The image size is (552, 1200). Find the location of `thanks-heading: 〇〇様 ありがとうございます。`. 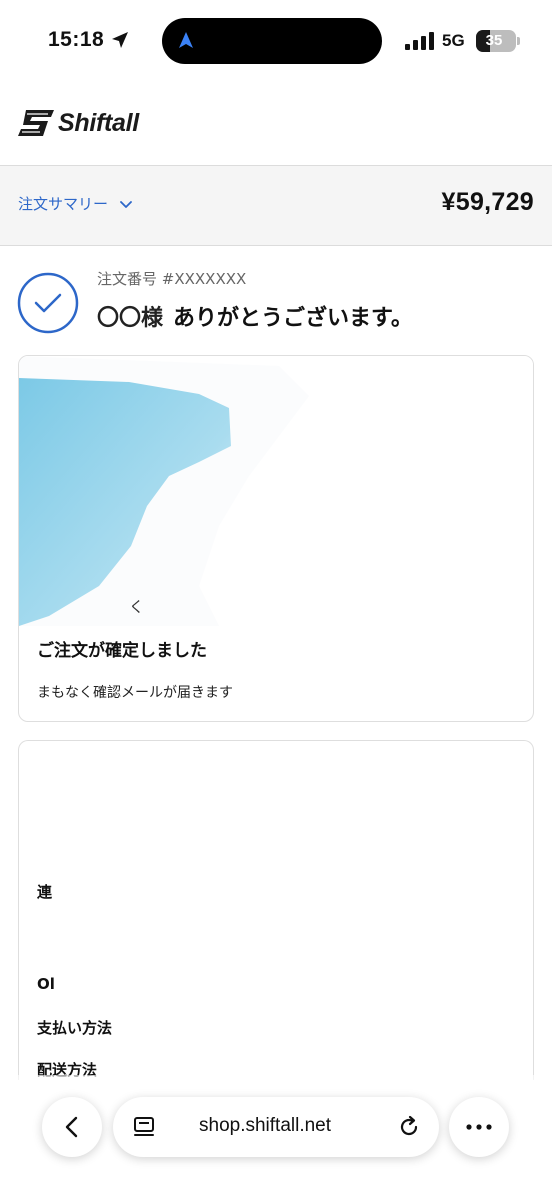

thanks-heading: 〇〇様 ありがとうございます。 is located at coordinates (255, 316).